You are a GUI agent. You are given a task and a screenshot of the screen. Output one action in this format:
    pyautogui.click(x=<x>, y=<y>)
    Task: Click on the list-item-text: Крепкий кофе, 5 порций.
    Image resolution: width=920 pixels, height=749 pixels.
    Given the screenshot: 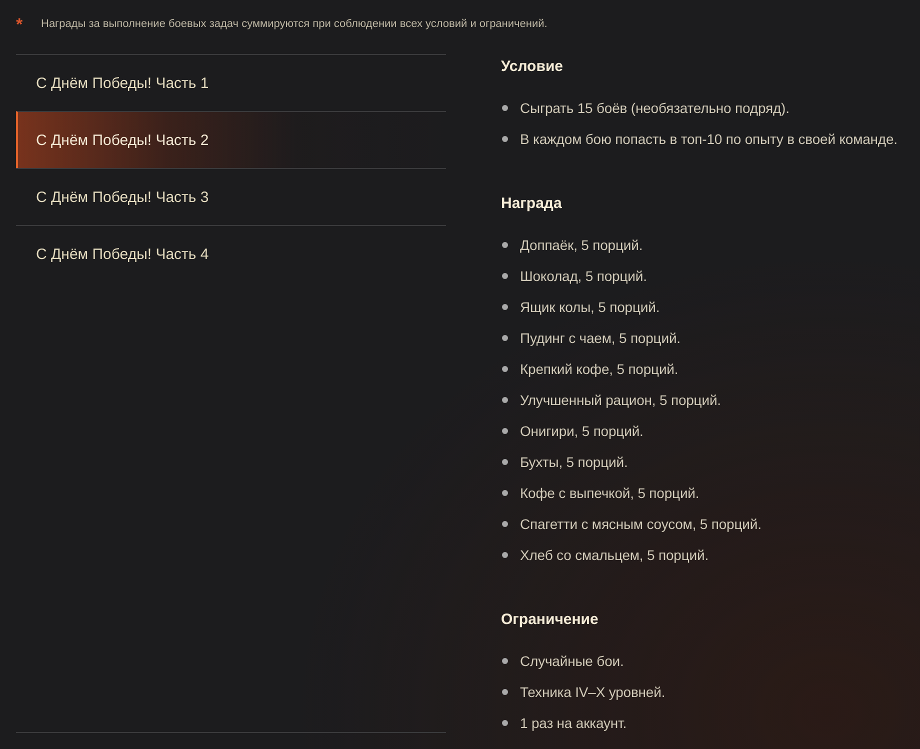 What is the action you would take?
    pyautogui.click(x=599, y=369)
    